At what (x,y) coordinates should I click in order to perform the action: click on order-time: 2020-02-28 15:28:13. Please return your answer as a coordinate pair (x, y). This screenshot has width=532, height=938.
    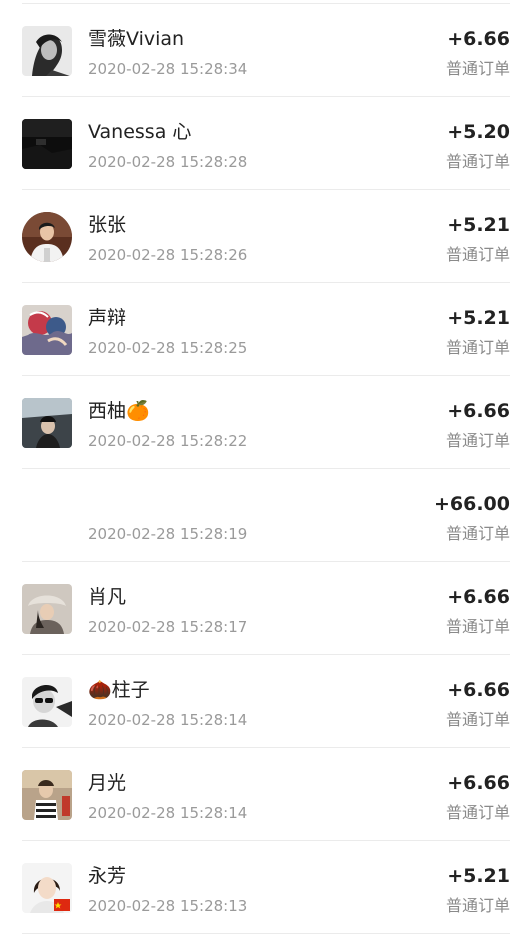
    Looking at the image, I should click on (168, 906).